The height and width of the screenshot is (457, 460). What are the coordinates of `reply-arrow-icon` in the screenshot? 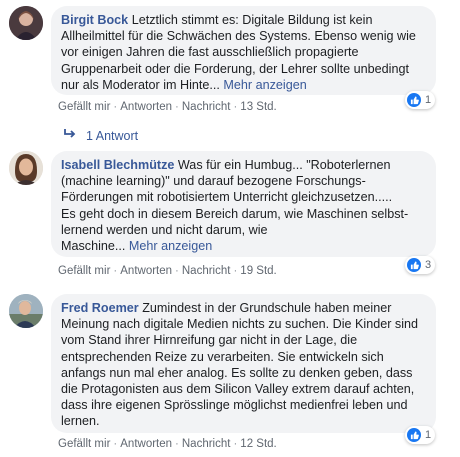 It's located at (69, 135).